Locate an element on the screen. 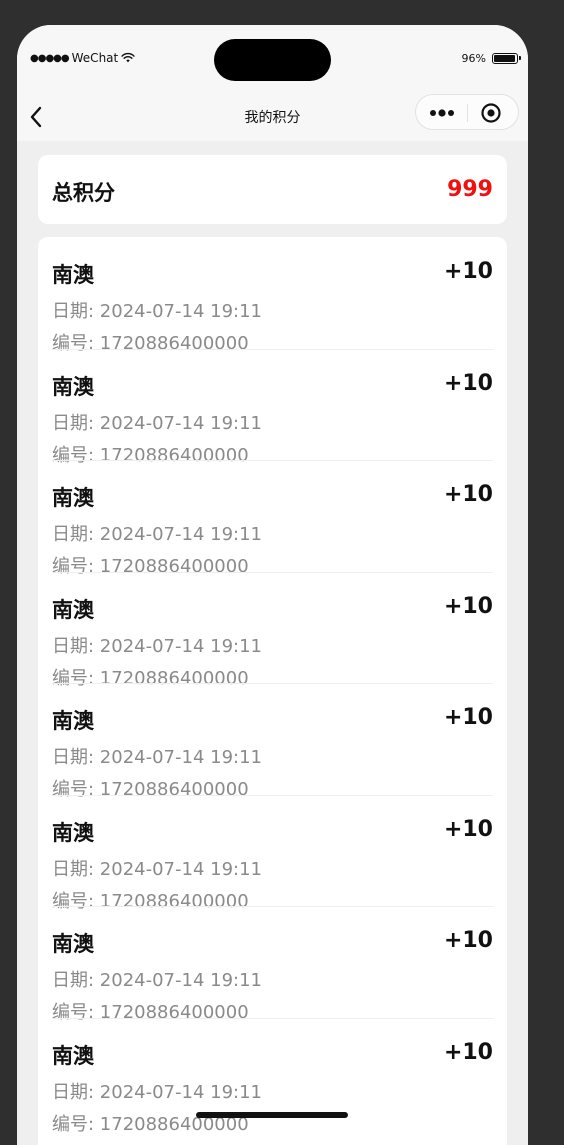 Image resolution: width=564 pixels, height=1145 pixels. wifi-icon is located at coordinates (128, 57).